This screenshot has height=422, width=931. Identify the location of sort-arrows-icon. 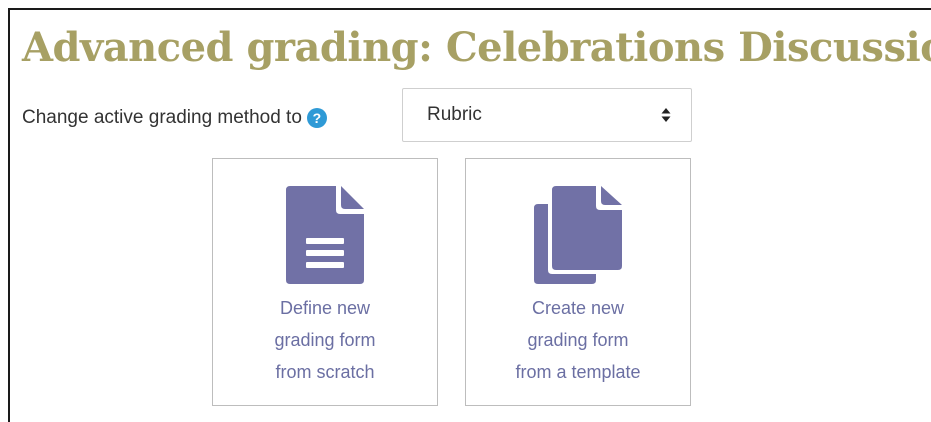
(666, 115).